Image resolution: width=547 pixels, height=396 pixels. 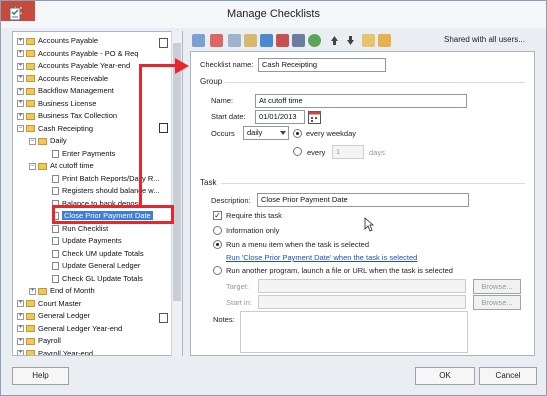 I want to click on tree-item: + Business Tax Collection, so click(x=67, y=116).